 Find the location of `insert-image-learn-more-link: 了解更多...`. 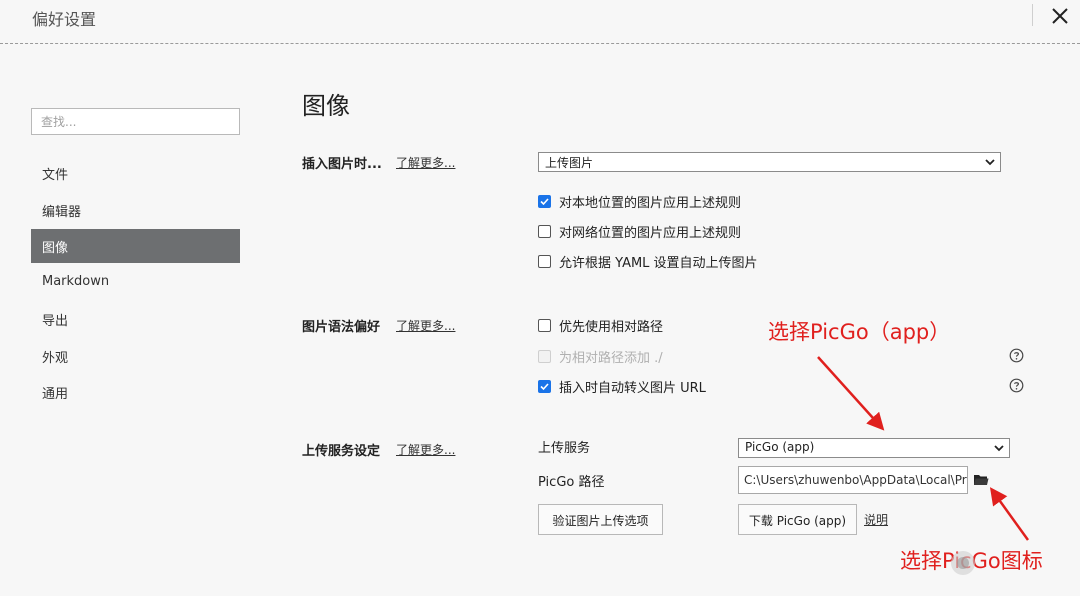

insert-image-learn-more-link: 了解更多... is located at coordinates (425, 162).